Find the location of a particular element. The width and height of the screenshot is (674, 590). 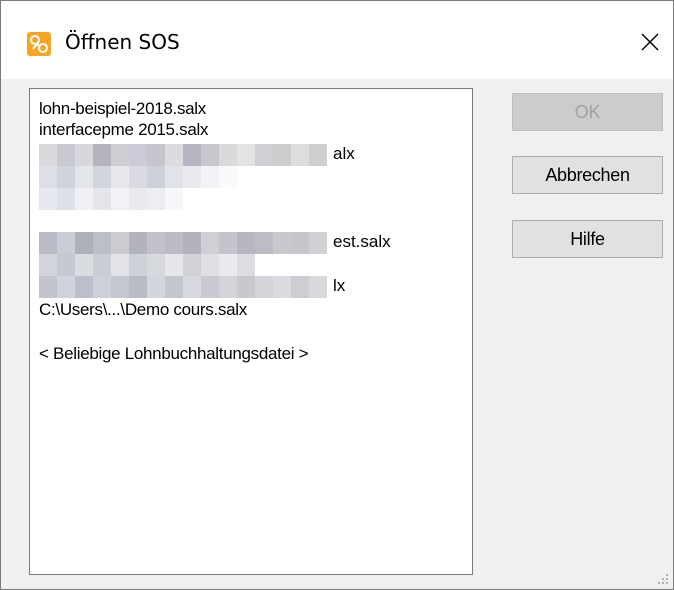

resize-grip-icon is located at coordinates (663, 579).